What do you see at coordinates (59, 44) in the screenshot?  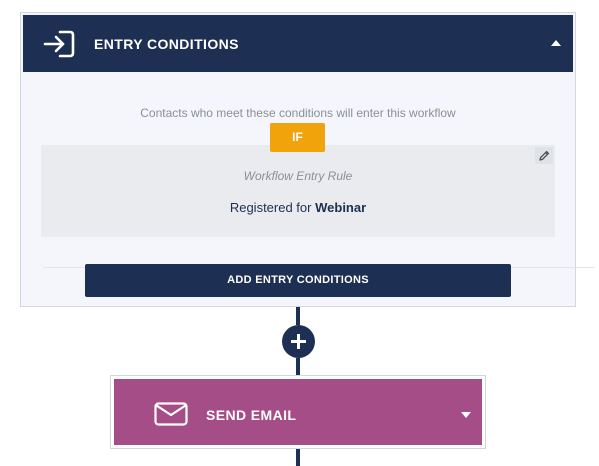 I see `sign-in-icon` at bounding box center [59, 44].